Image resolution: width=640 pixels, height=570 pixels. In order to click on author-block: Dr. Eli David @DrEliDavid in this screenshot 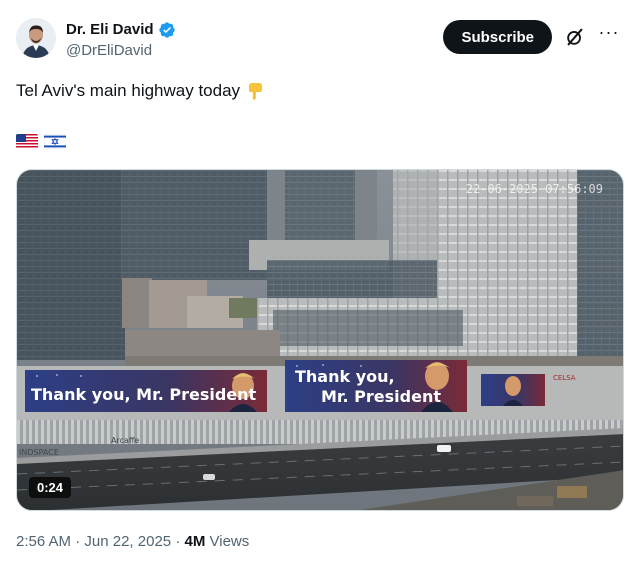, I will do `click(121, 40)`.